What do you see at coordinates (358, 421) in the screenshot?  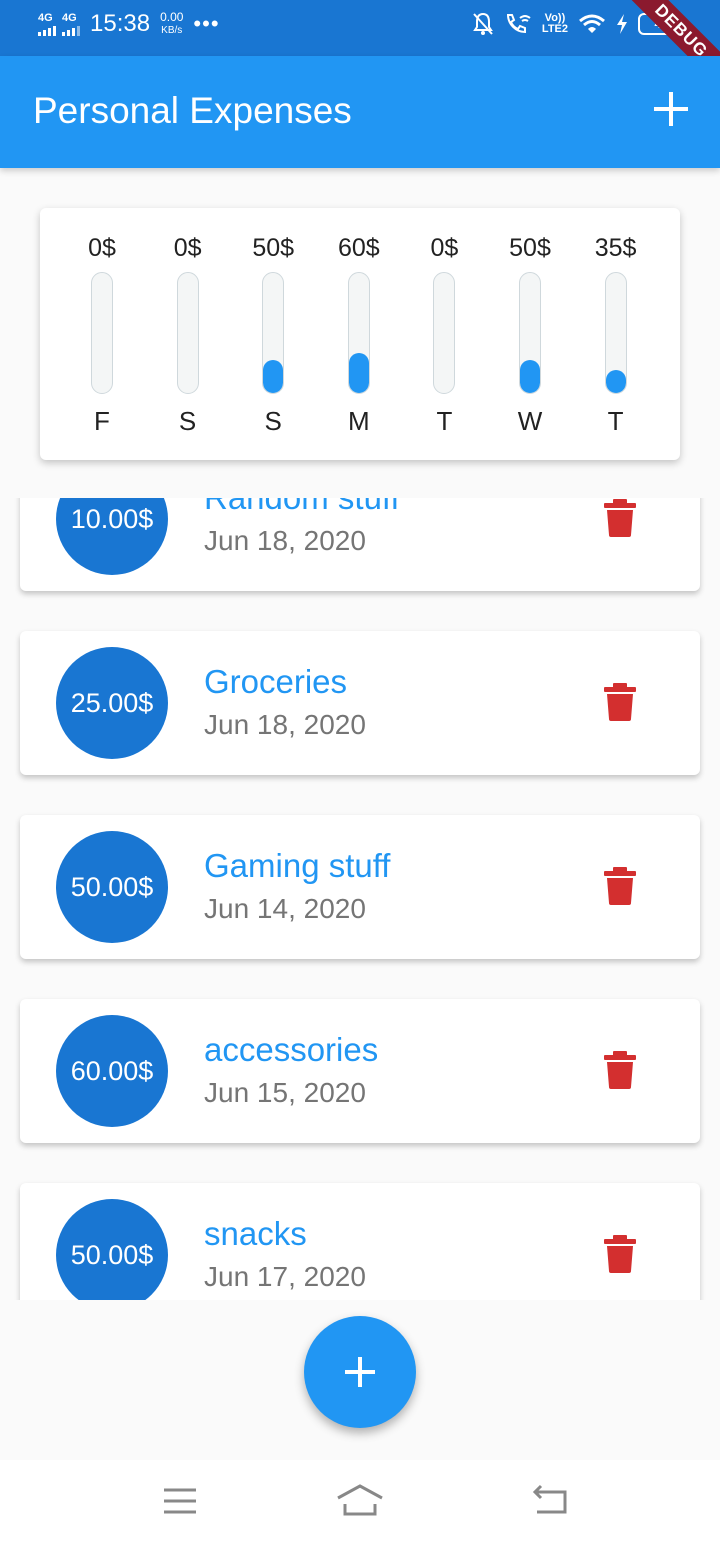 I see `bar-day-label: M` at bounding box center [358, 421].